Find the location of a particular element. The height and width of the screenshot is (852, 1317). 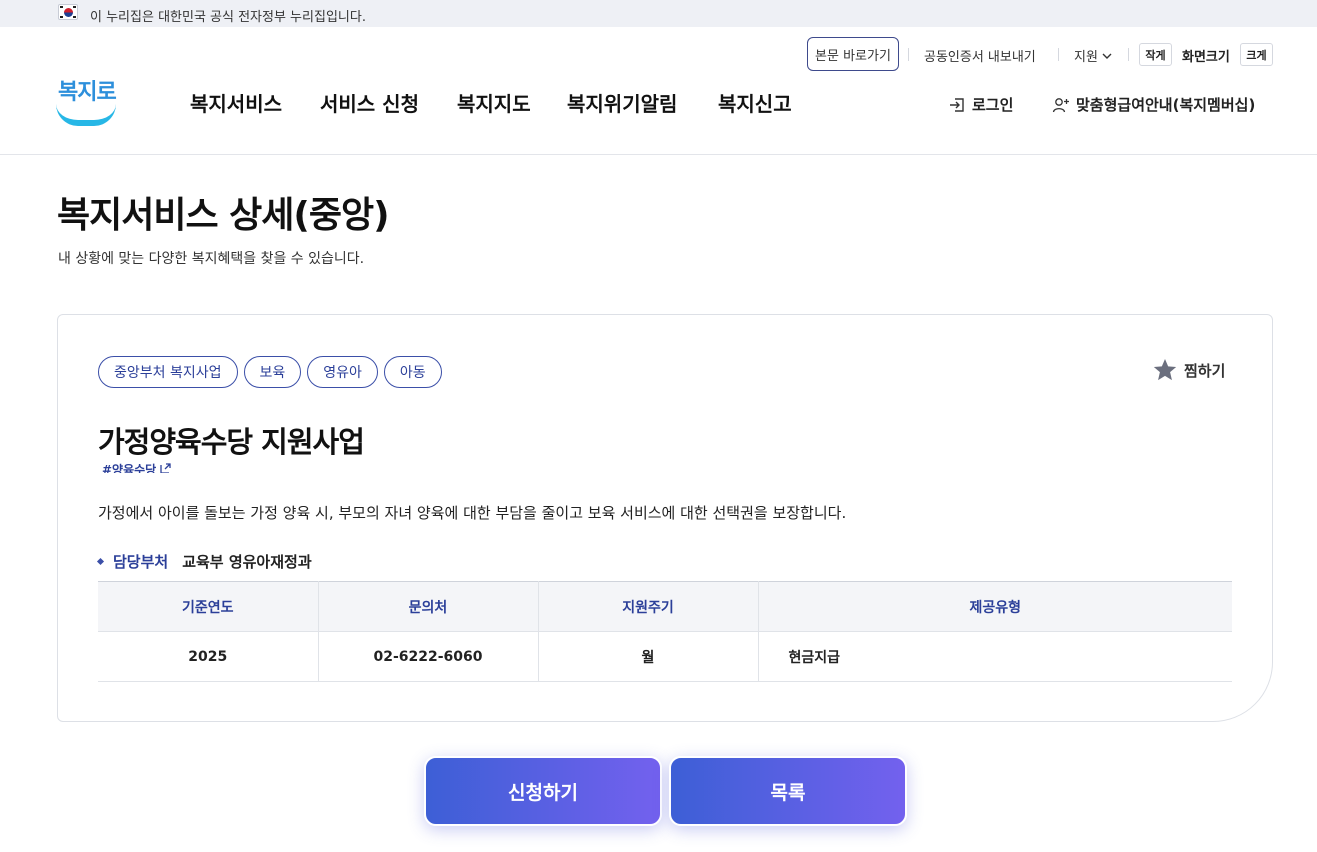

logo-smile-icon is located at coordinates (86, 115).